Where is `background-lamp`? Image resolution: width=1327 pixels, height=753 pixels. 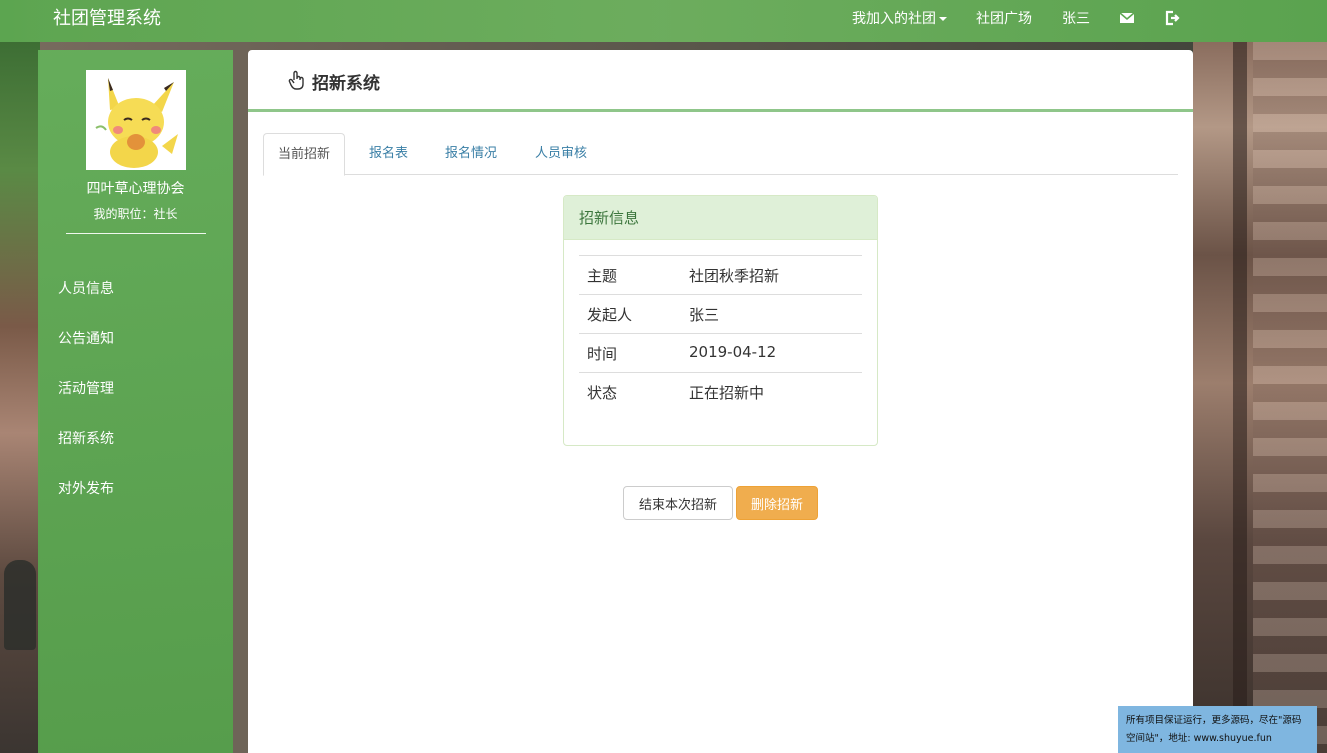 background-lamp is located at coordinates (20, 605).